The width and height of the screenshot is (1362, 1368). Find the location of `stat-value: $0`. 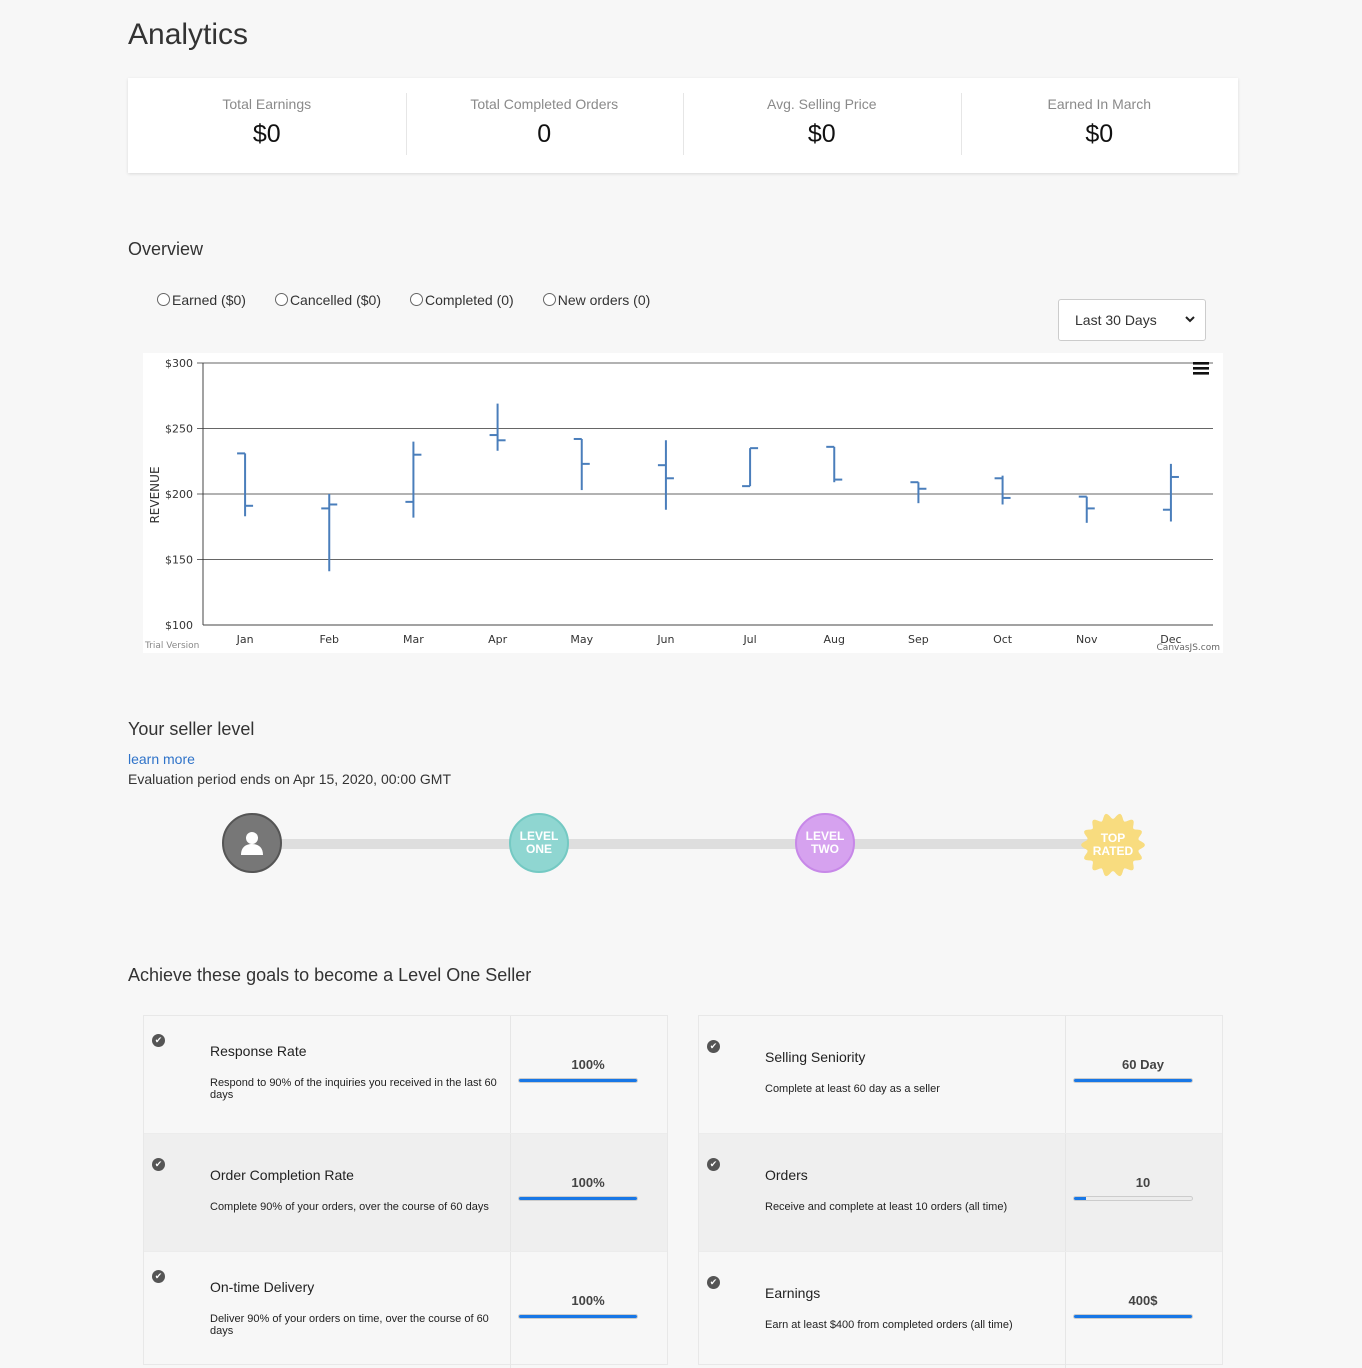

stat-value: $0 is located at coordinates (1099, 134).